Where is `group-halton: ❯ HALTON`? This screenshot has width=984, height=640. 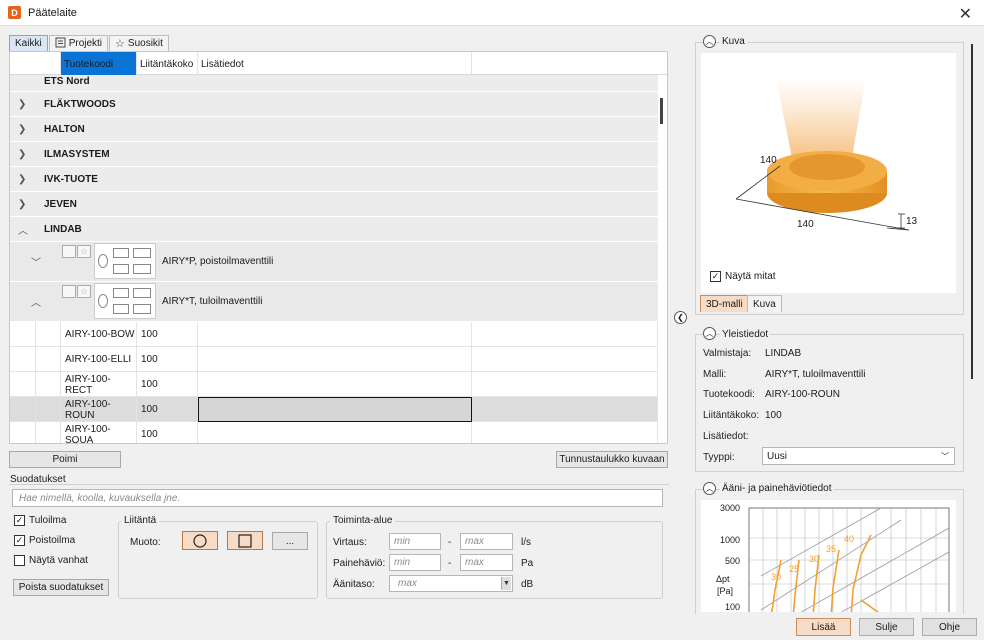
group-halton: ❯ HALTON is located at coordinates (334, 129).